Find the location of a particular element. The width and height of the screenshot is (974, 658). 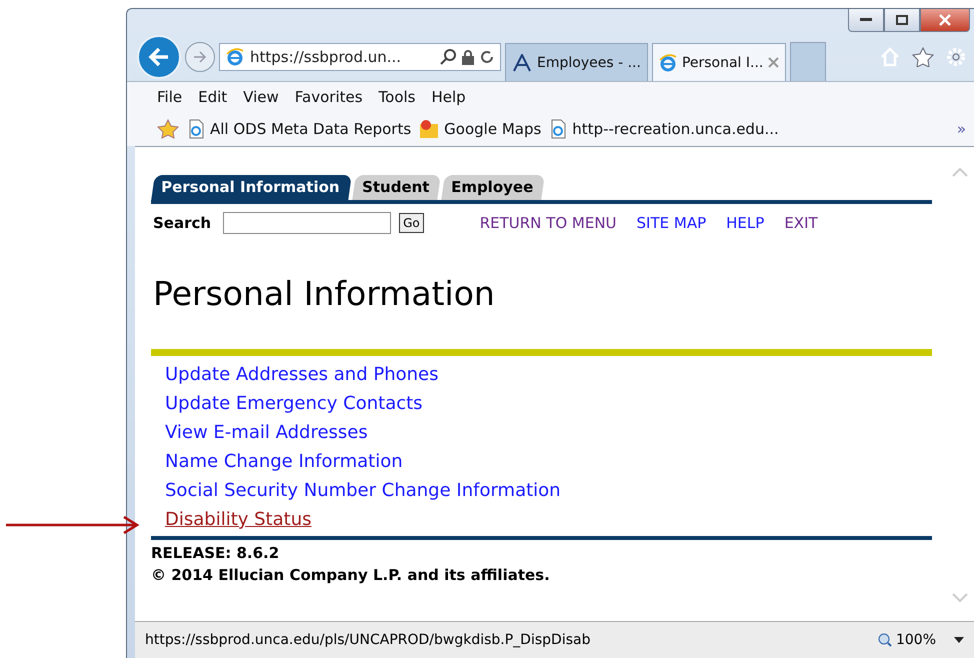

map-icon is located at coordinates (429, 129).